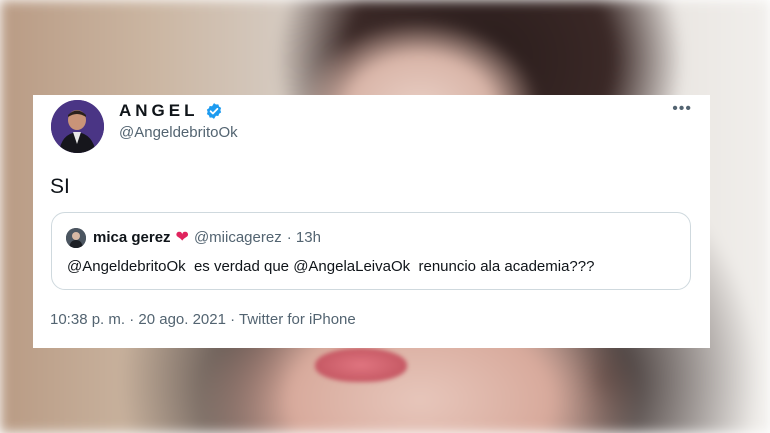 This screenshot has height=433, width=770. I want to click on quoted-time: · 13h, so click(304, 237).